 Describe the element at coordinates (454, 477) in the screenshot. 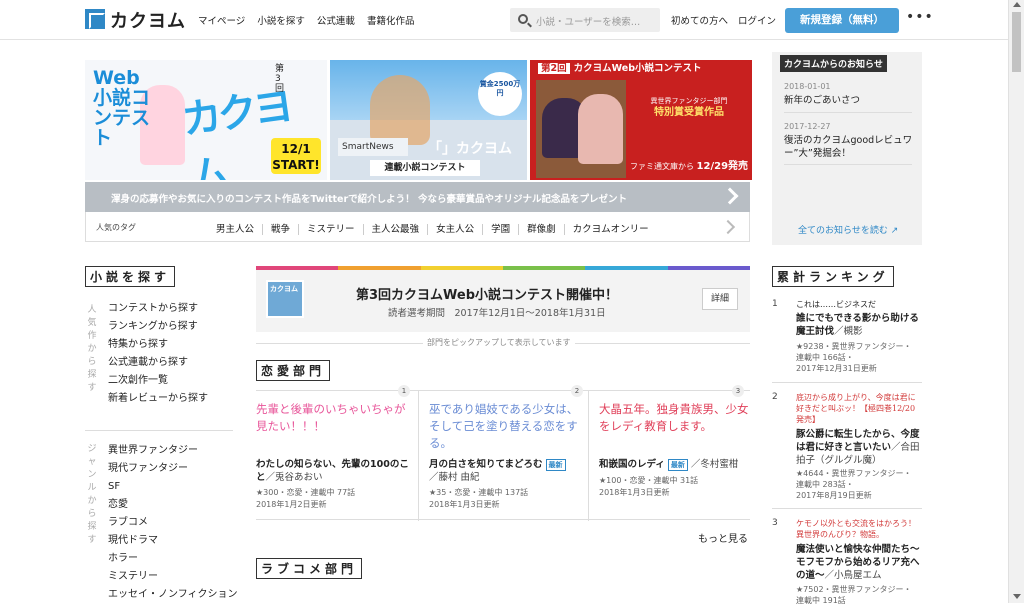

I see `author: ／藤村 由紀` at that location.